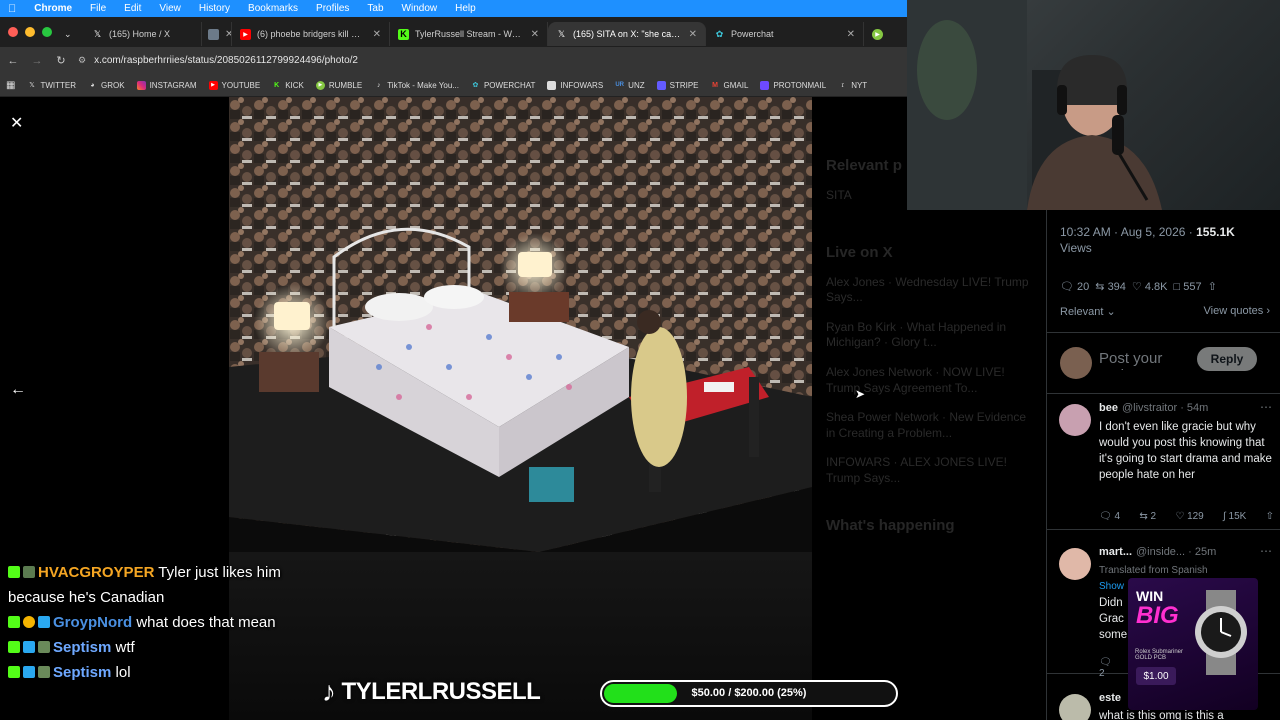  I want to click on bookmark-stripe: STRIPE, so click(677, 85).